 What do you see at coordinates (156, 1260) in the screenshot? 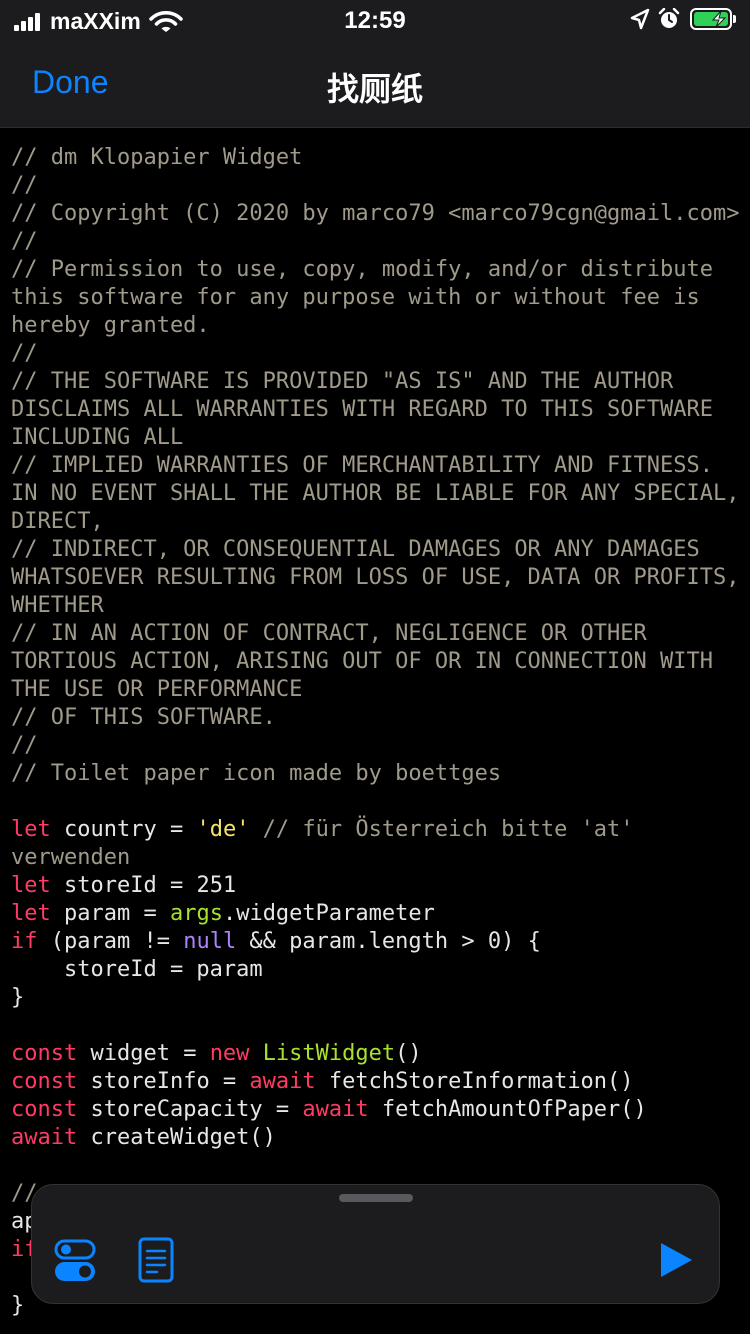
I see `document-icon` at bounding box center [156, 1260].